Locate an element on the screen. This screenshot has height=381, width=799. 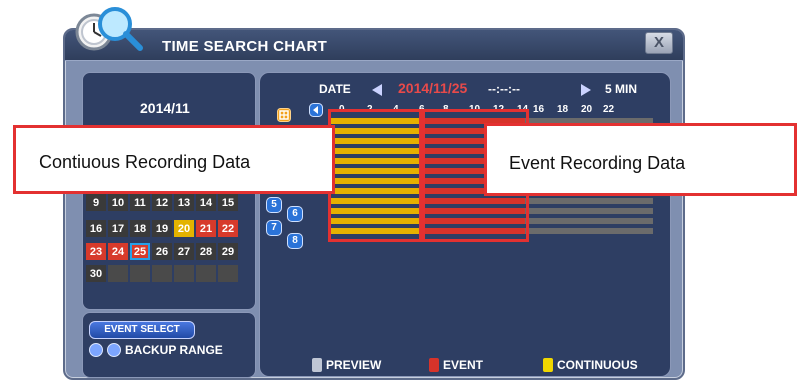
event-callout: Event Recording Data is located at coordinates (640, 159).